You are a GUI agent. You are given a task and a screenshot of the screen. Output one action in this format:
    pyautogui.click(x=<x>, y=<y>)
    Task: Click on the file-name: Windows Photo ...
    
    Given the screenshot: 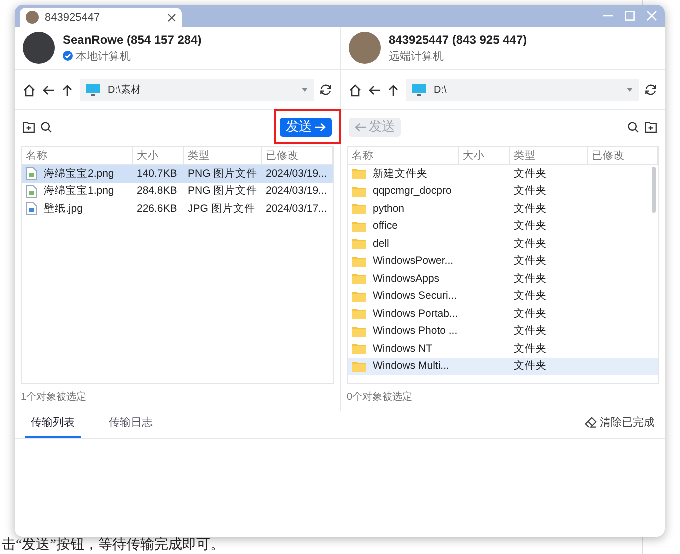 What is the action you would take?
    pyautogui.click(x=415, y=331)
    